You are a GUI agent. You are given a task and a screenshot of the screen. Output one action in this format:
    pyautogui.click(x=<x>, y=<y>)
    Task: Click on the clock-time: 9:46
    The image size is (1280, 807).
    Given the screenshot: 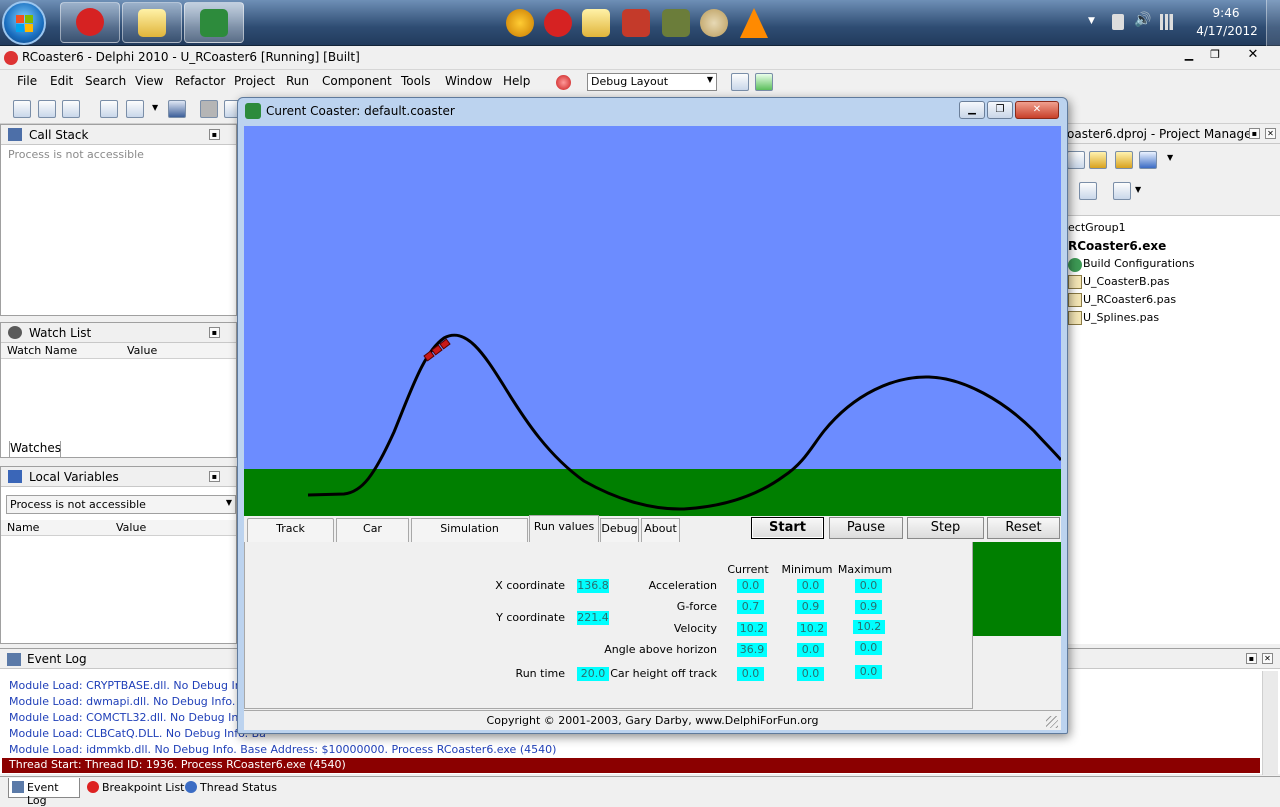 What is the action you would take?
    pyautogui.click(x=1226, y=13)
    